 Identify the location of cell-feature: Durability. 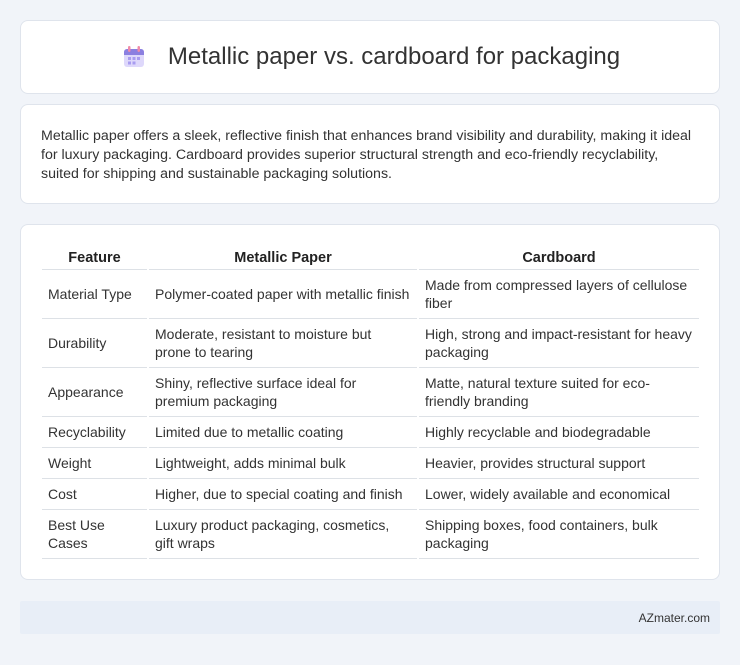
(95, 343).